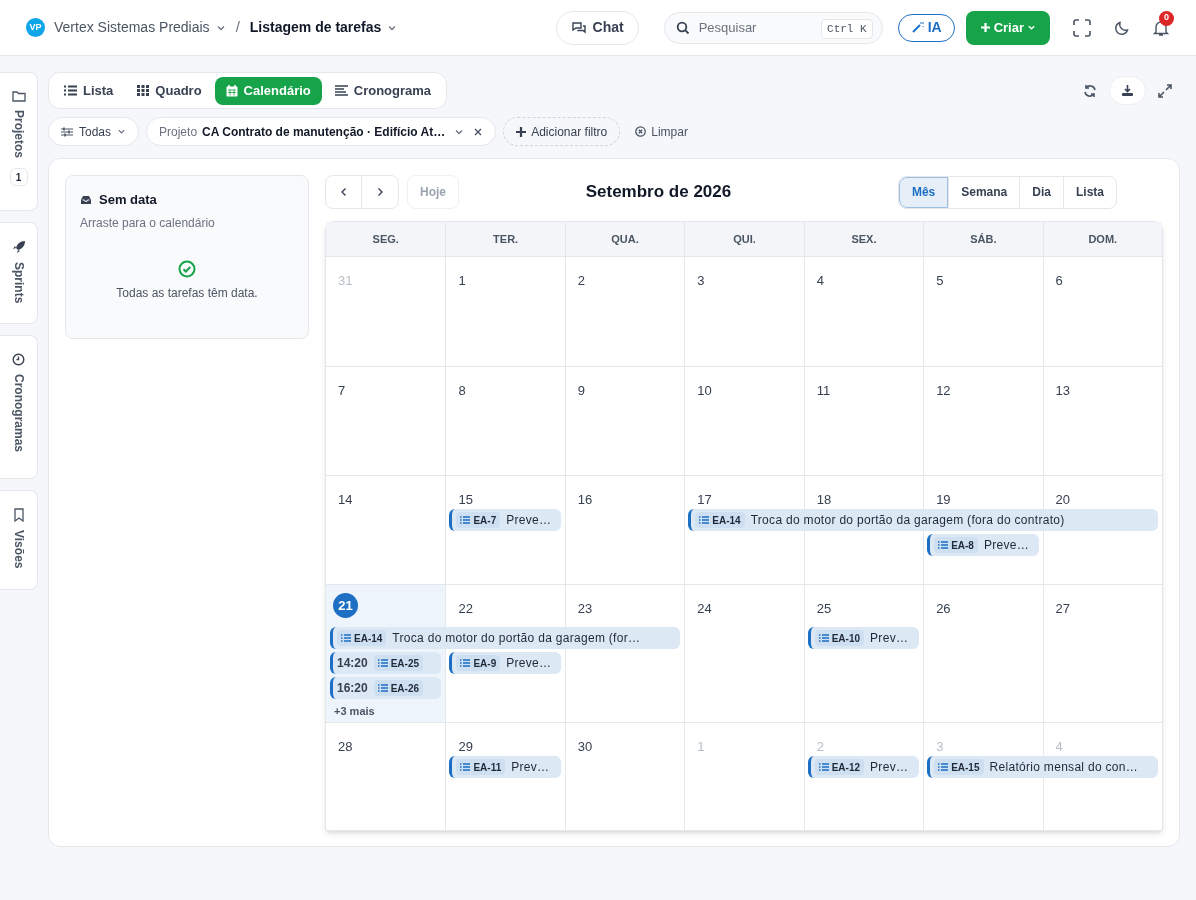 The image size is (1196, 900). Describe the element at coordinates (926, 27) in the screenshot. I see `ai-button: IA` at that location.